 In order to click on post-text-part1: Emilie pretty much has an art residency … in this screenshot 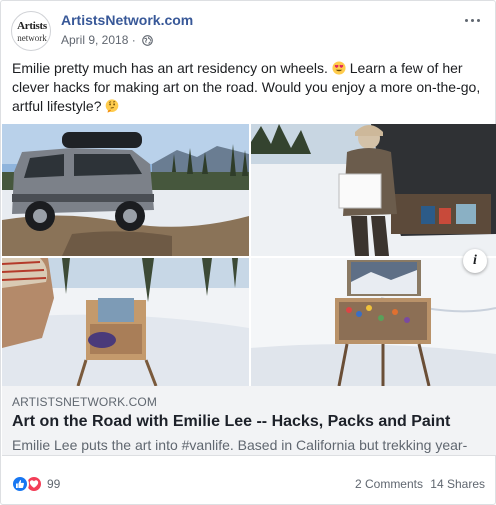, I will do `click(170, 68)`.